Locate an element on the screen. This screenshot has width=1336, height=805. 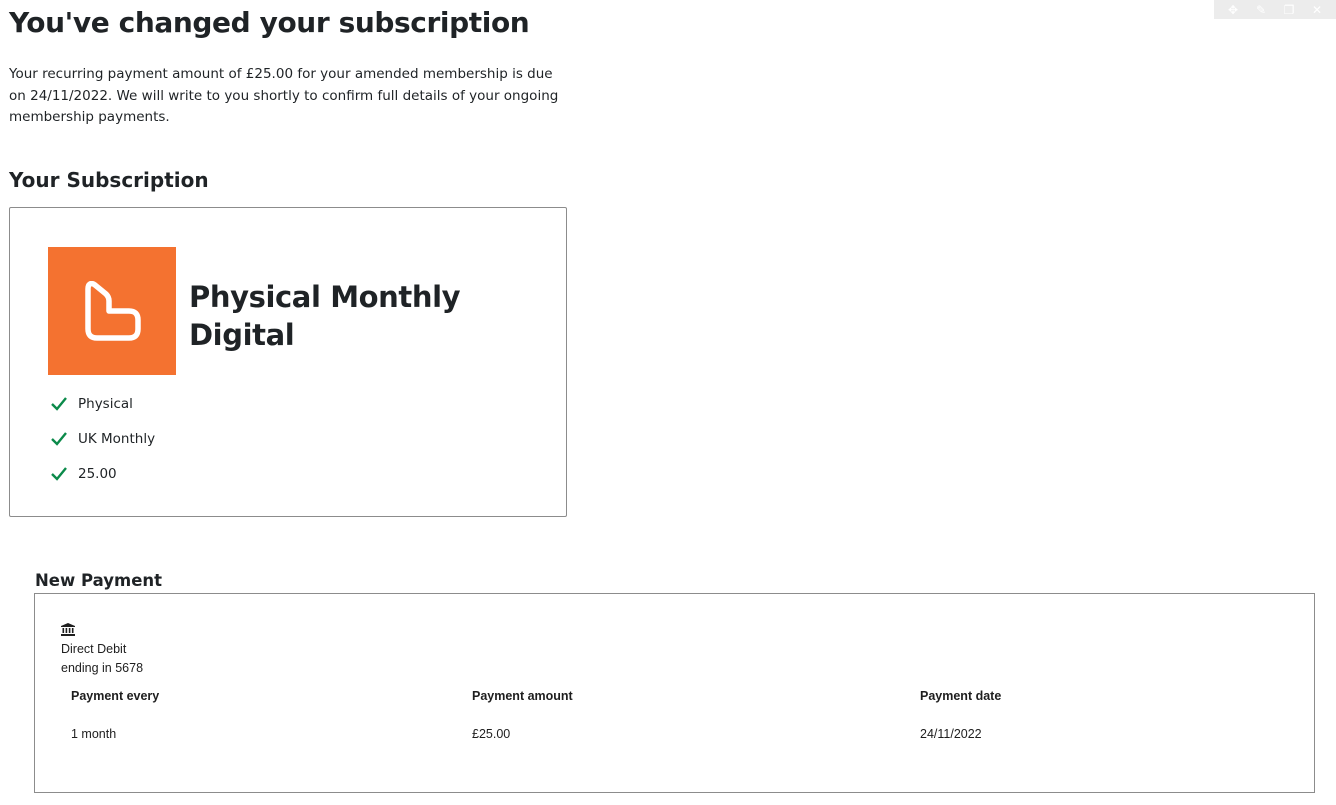
edit-icon: ✎ is located at coordinates (1261, 10).